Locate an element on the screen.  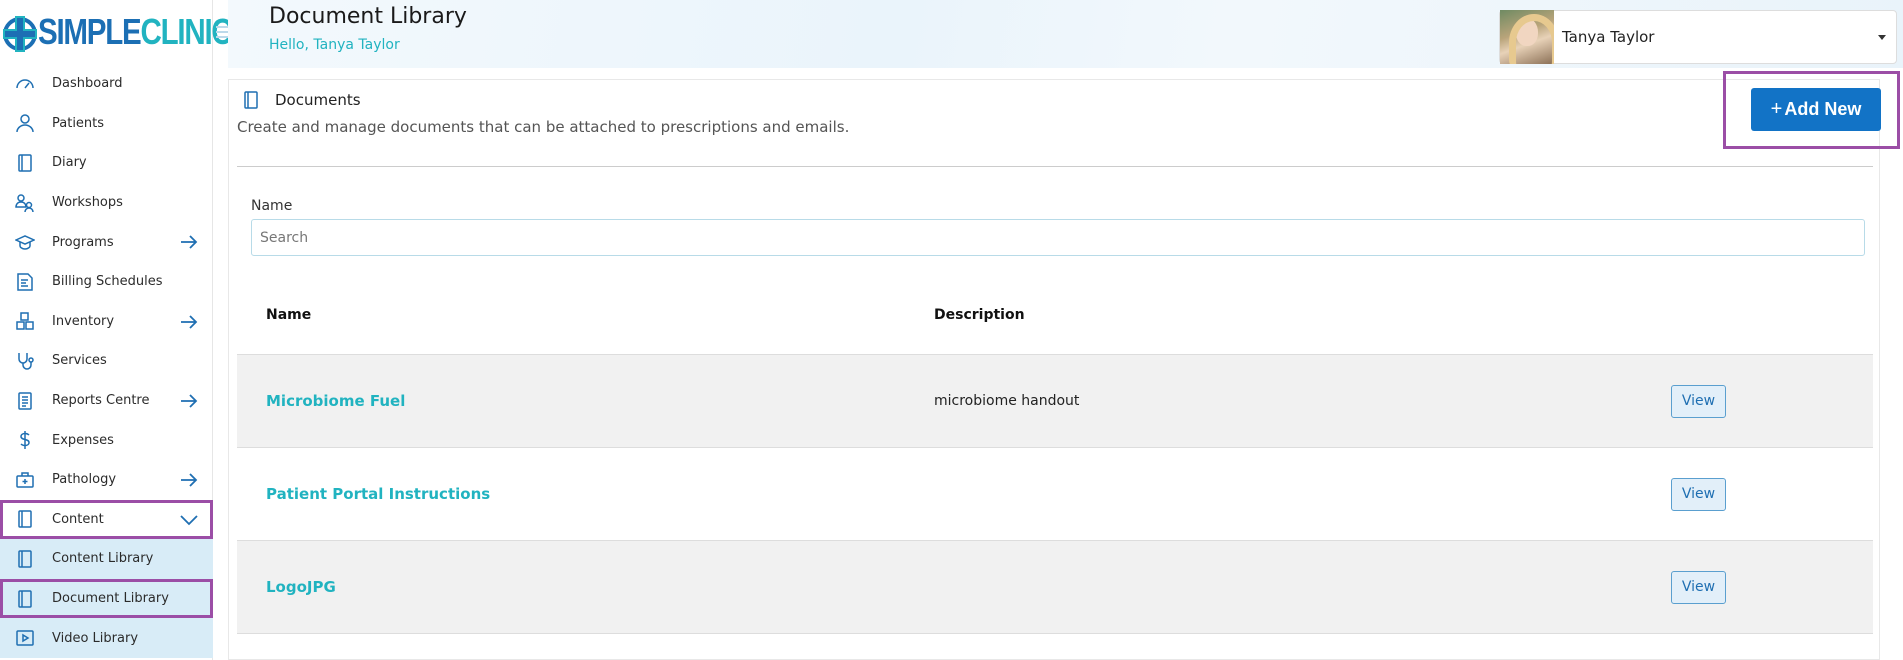
caret-down-icon is located at coordinates (1882, 37).